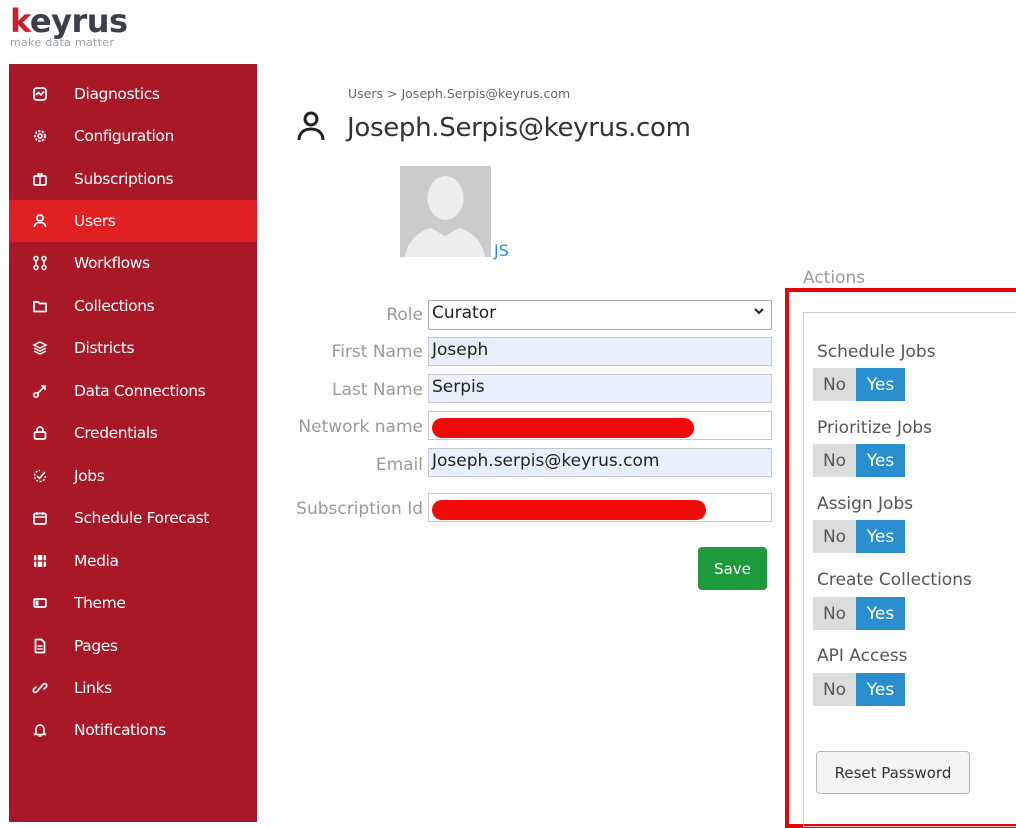 This screenshot has width=1016, height=828. I want to click on avatar, so click(445, 211).